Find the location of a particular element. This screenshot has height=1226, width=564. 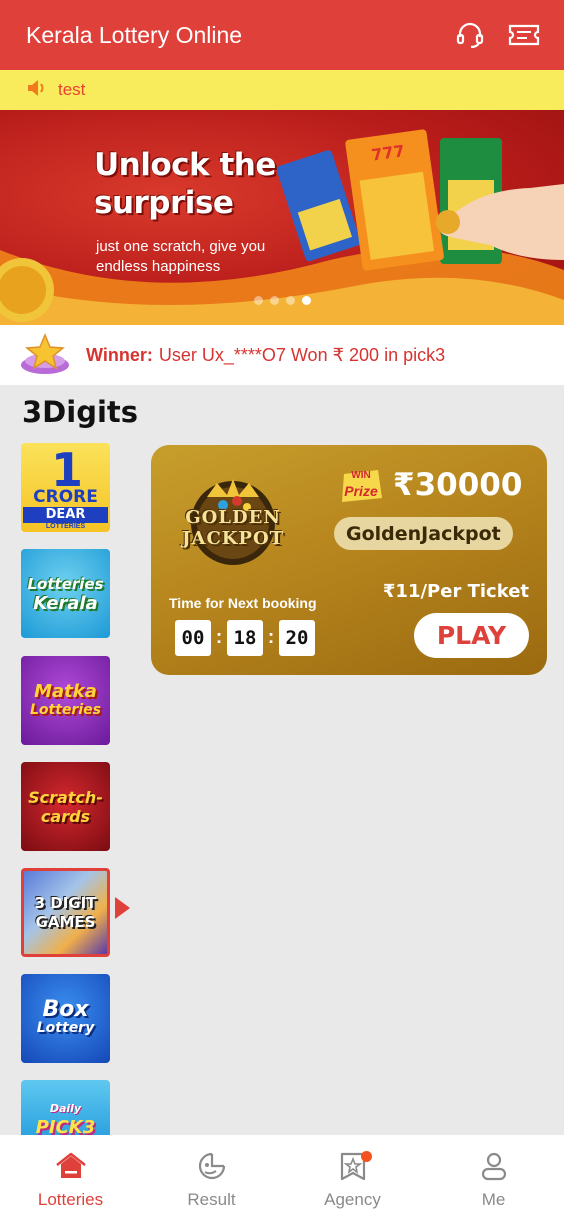

bottom-tab-bar: Lotteries Result Agency Me is located at coordinates (282, 1180).